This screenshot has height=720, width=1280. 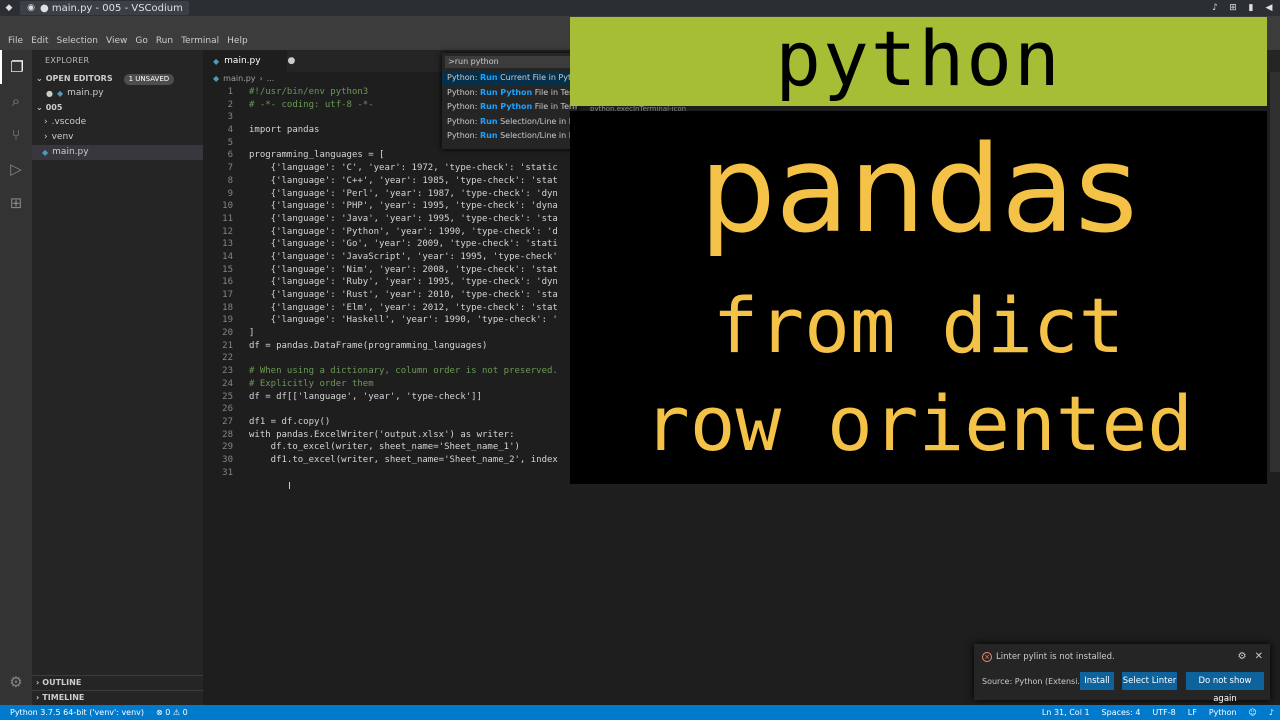 I want to click on status-language: Python, so click(x=1223, y=712).